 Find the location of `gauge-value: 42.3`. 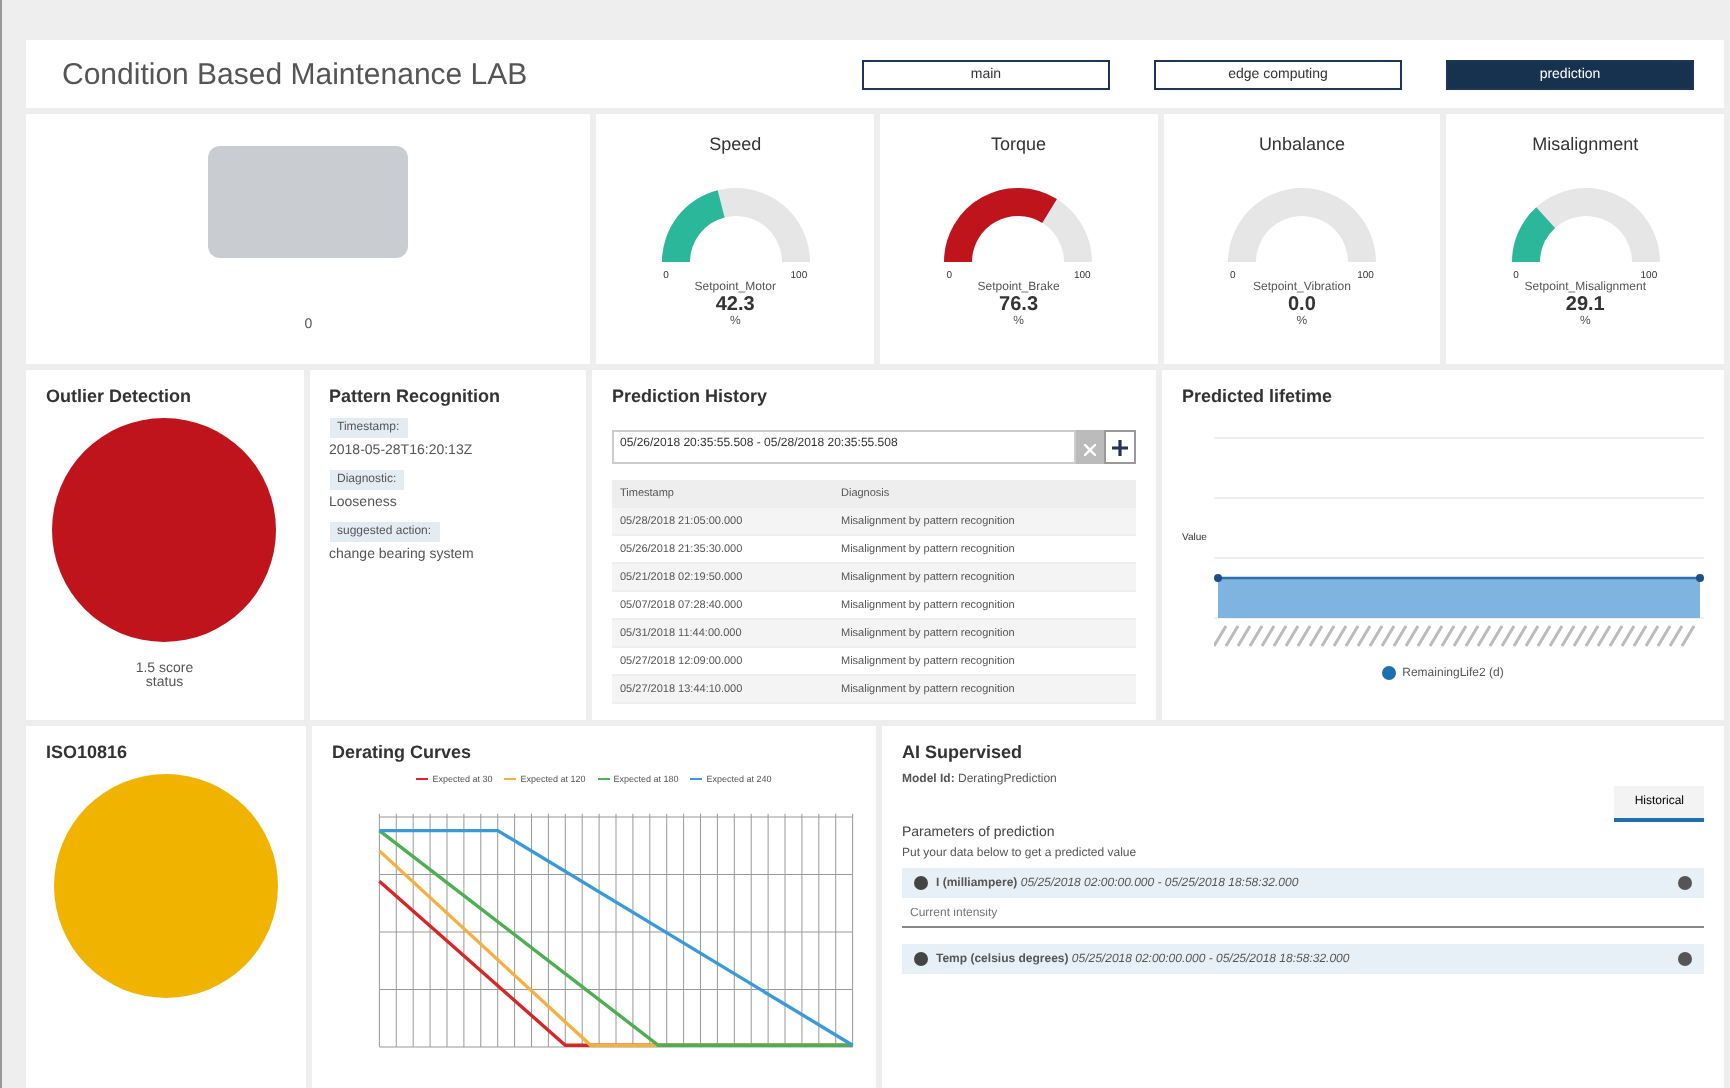

gauge-value: 42.3 is located at coordinates (735, 305).